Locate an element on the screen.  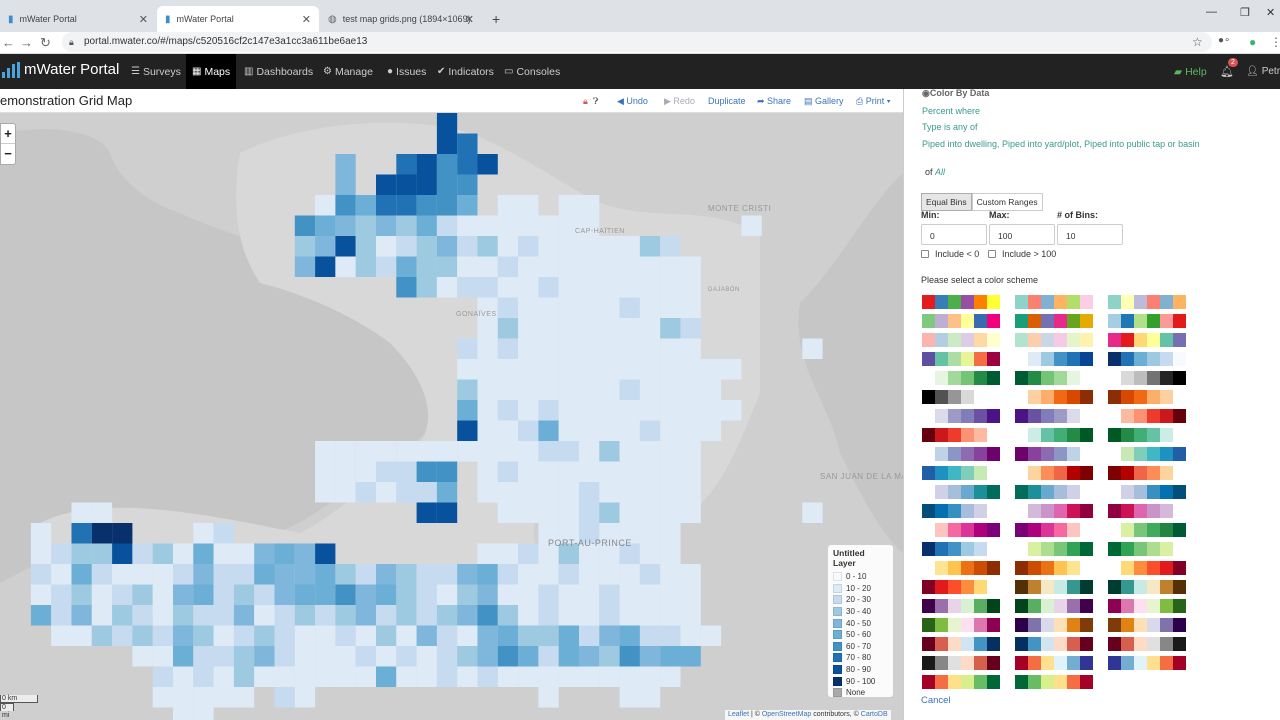
notifications-button: 🔔︎ 2 is located at coordinates (1229, 68).